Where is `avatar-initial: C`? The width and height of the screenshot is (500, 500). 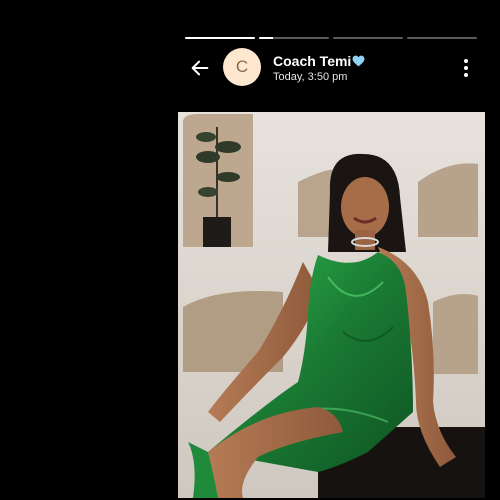
avatar-initial: C is located at coordinates (242, 66).